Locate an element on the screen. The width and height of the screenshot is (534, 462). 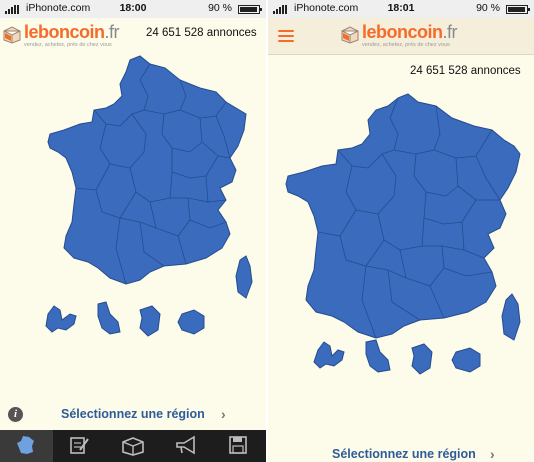
tab-my-items is located at coordinates (132, 446).